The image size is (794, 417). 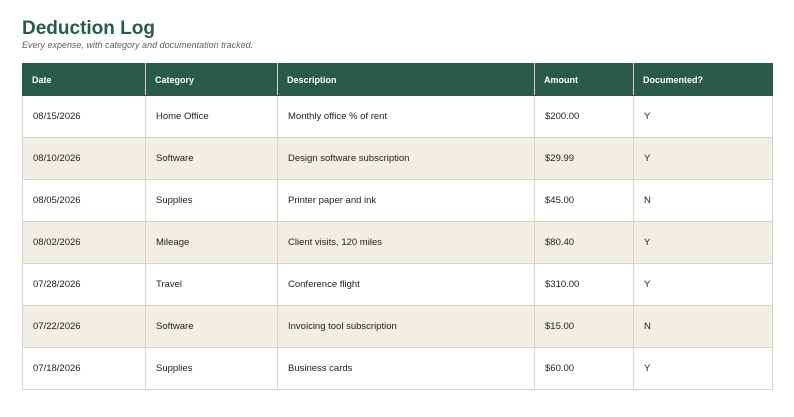 What do you see at coordinates (584, 158) in the screenshot?
I see `cell-amount: $29.99` at bounding box center [584, 158].